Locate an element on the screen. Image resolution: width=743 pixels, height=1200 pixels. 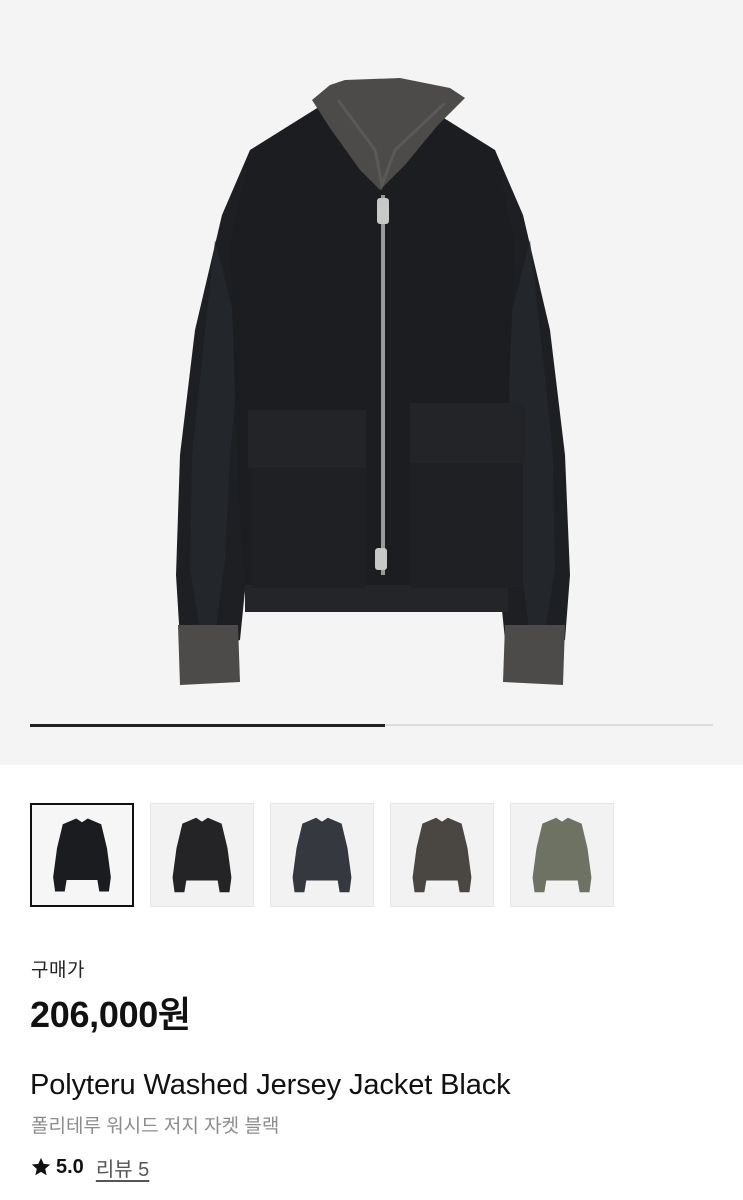
rating-value: 5.0 is located at coordinates (70, 1166).